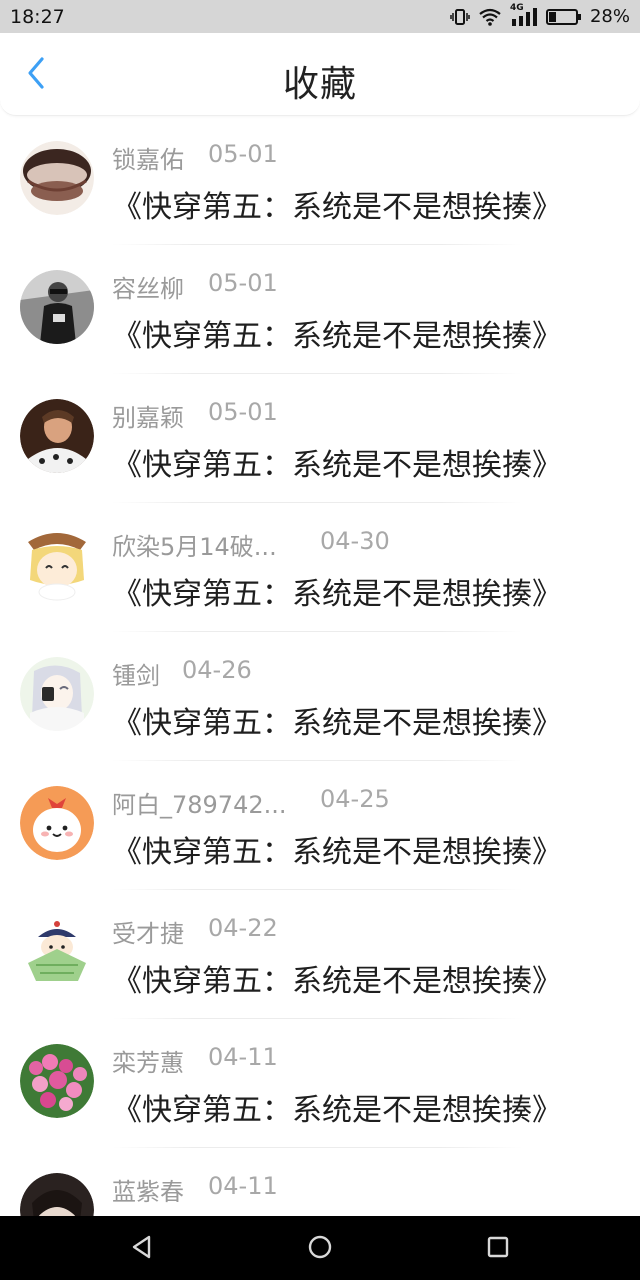 The height and width of the screenshot is (1280, 640). What do you see at coordinates (524, 15) in the screenshot?
I see `signal-icon: 4G` at bounding box center [524, 15].